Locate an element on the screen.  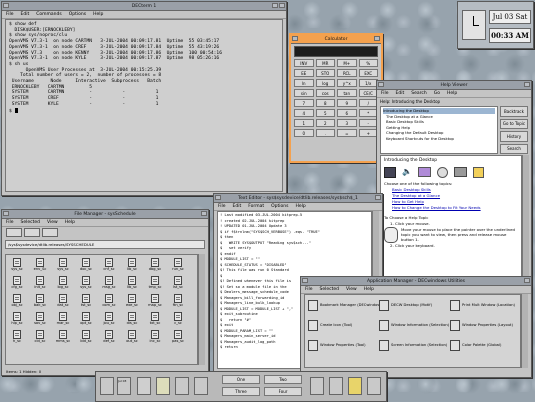
file-item: jou_sc is located at coordinates (109, 319).